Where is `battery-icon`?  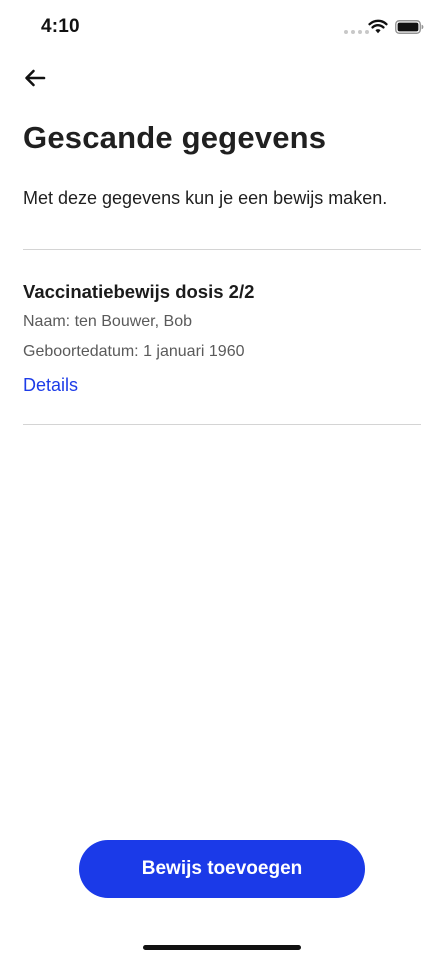 battery-icon is located at coordinates (409, 27).